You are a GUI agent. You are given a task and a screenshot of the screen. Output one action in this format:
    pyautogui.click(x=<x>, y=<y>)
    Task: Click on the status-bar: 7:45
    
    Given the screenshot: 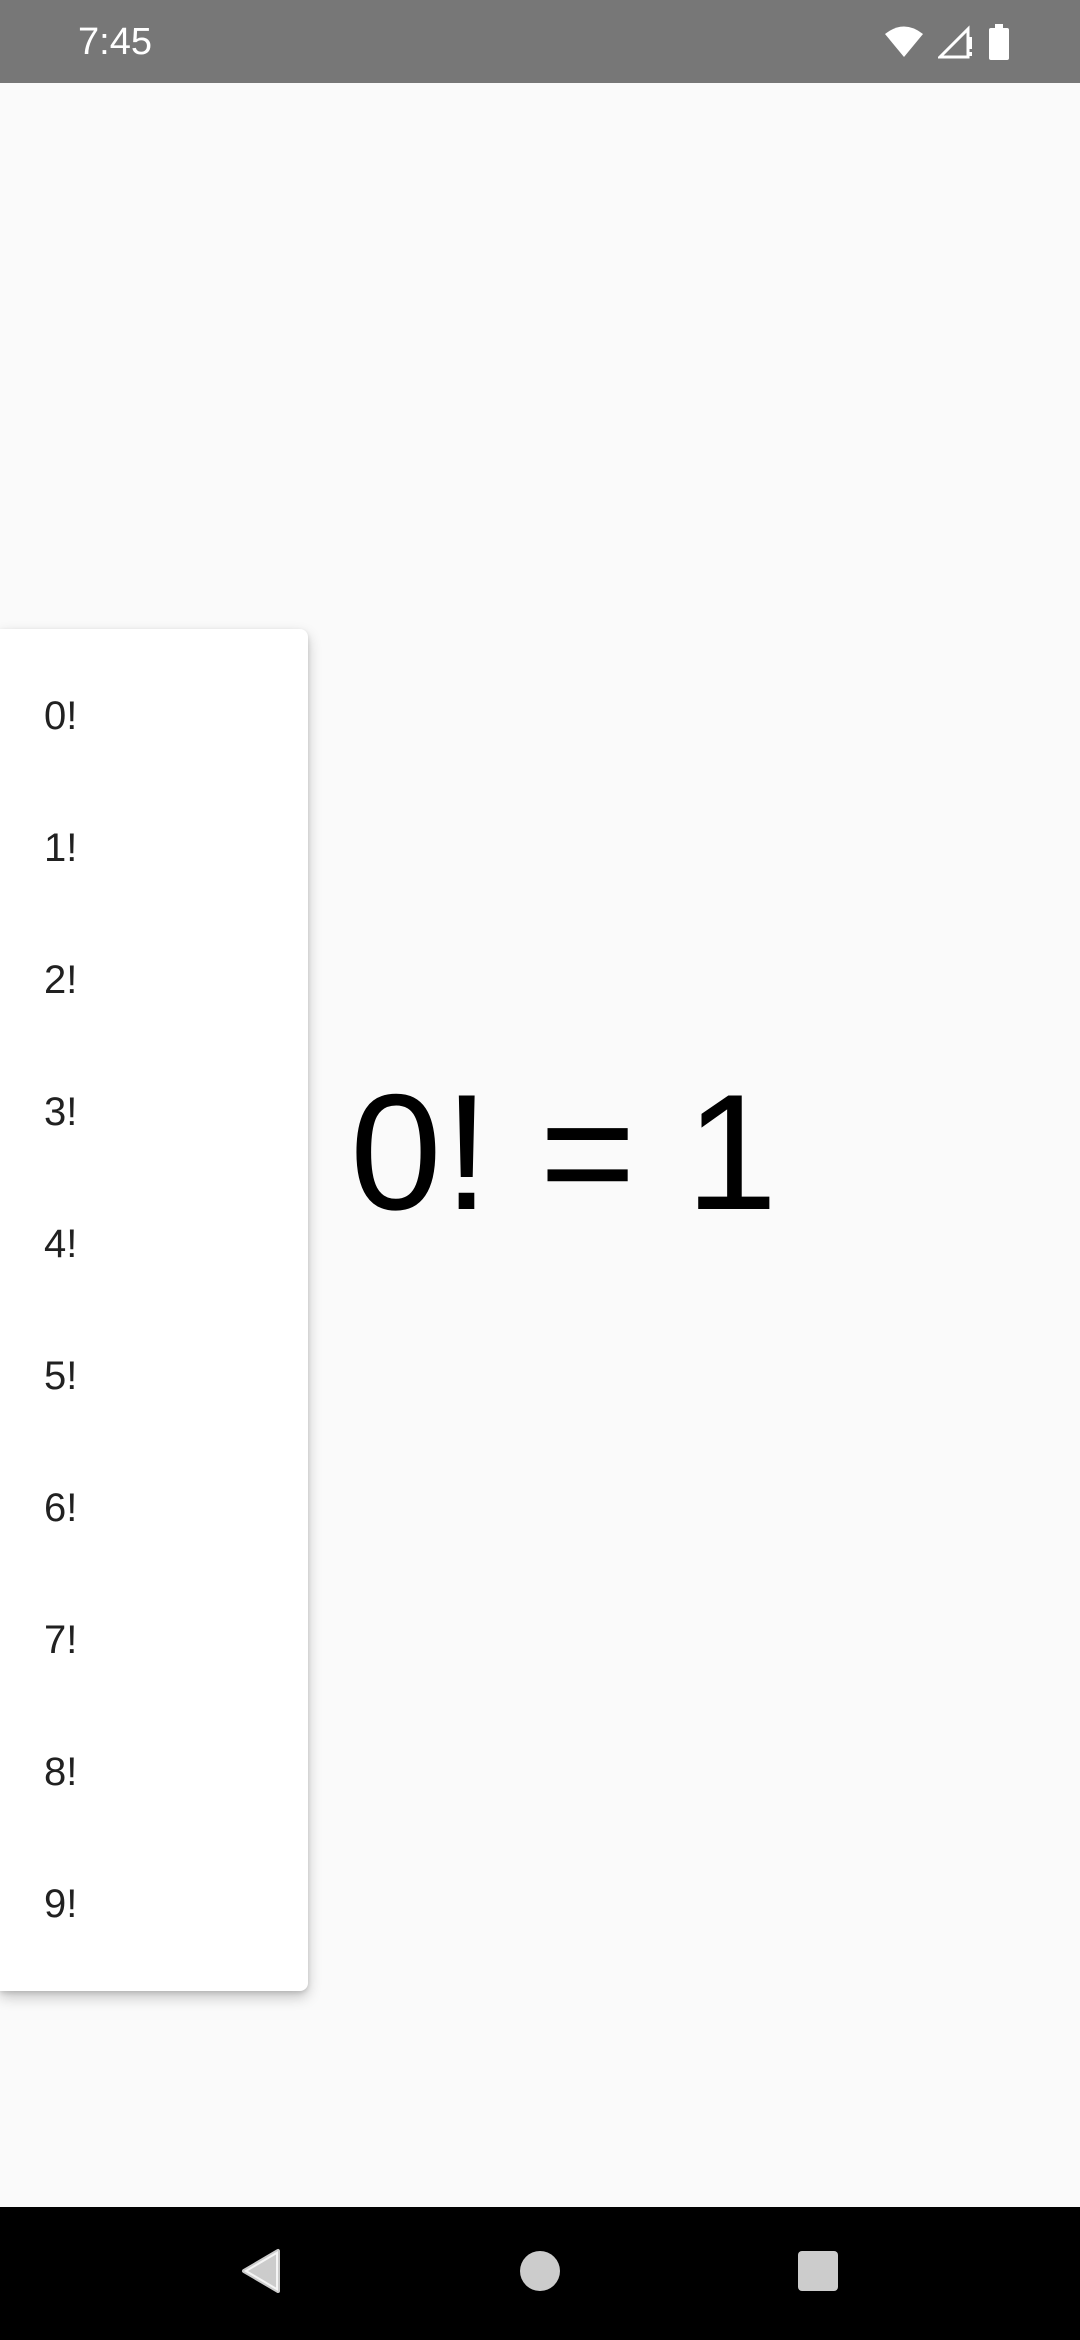 What is the action you would take?
    pyautogui.click(x=540, y=41)
    